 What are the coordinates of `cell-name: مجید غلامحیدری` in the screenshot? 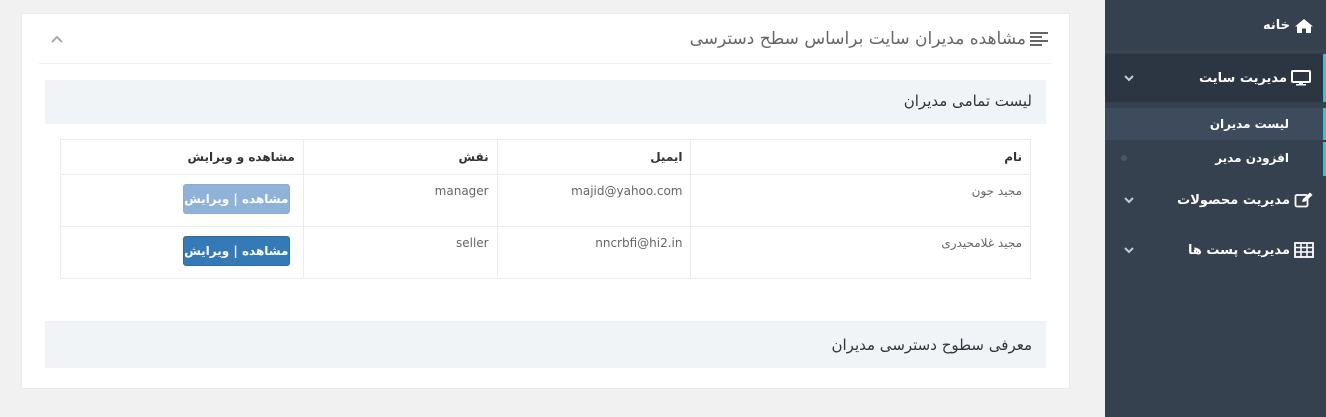 It's located at (860, 252).